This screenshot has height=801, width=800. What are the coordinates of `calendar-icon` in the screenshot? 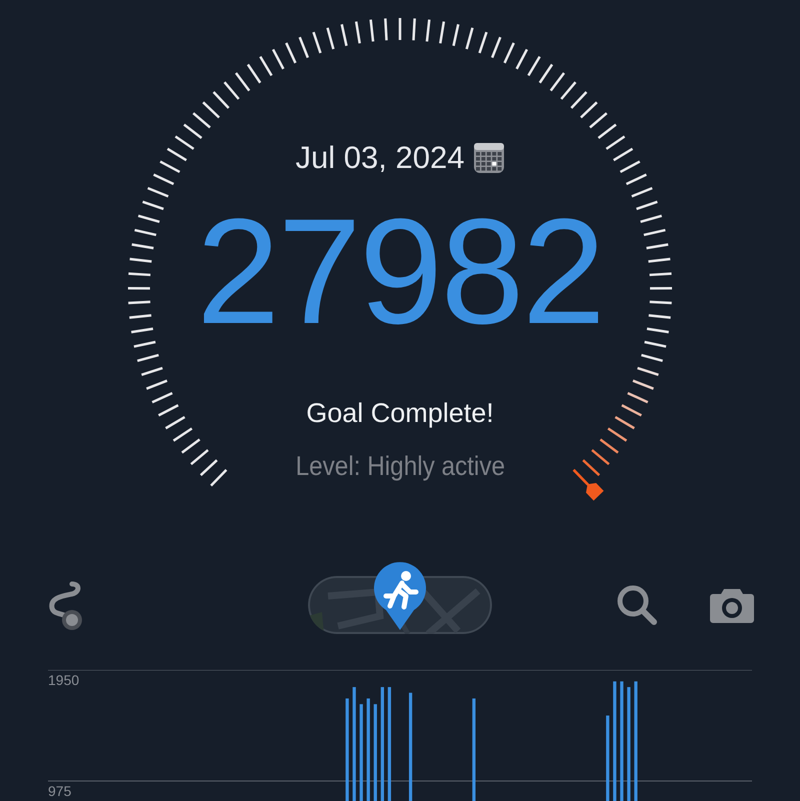 It's located at (489, 158).